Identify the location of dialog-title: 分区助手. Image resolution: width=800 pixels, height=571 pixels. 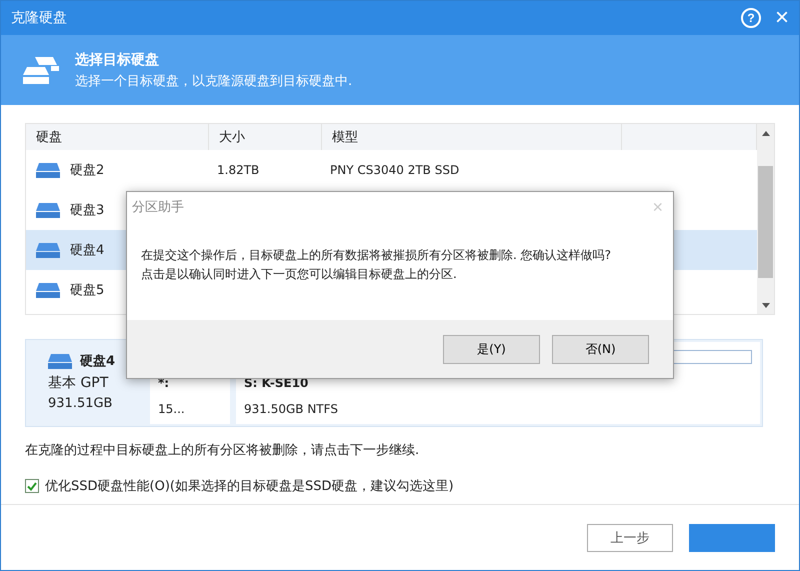
(158, 207).